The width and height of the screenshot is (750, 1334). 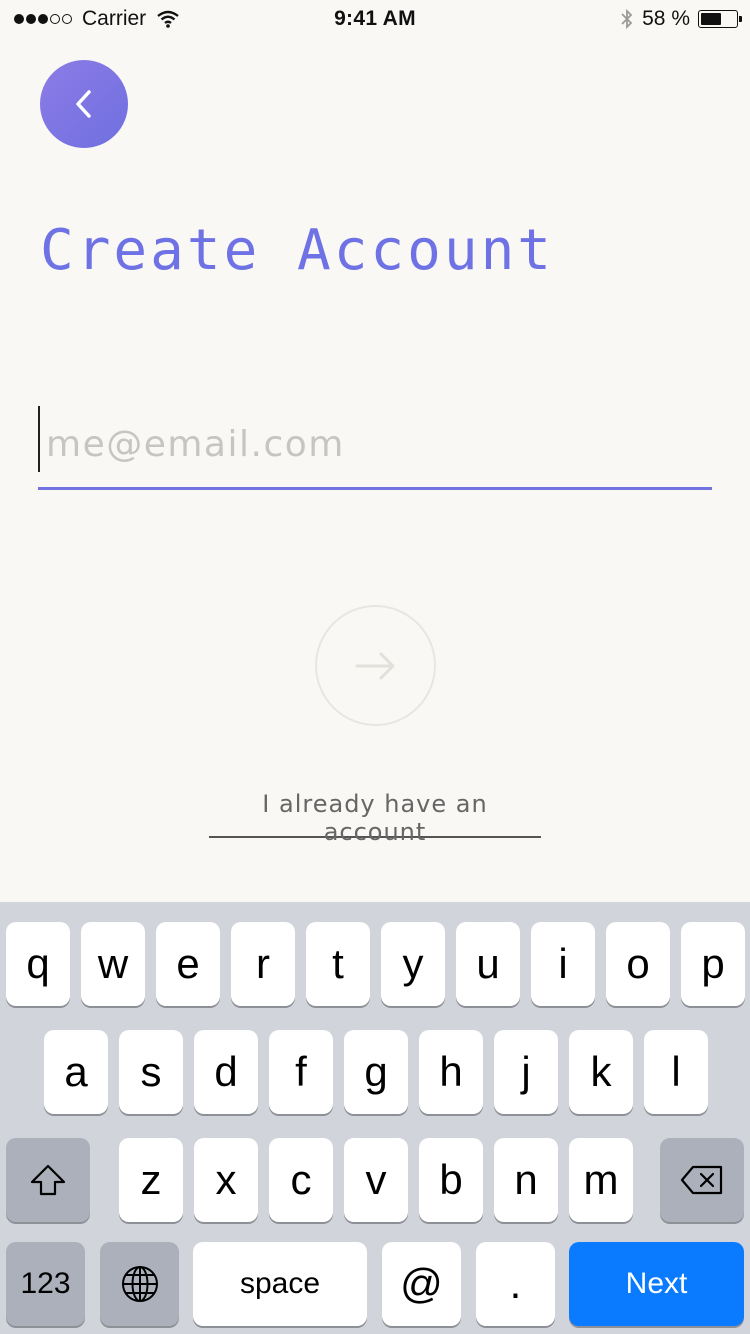 What do you see at coordinates (526, 1072) in the screenshot?
I see `key-j: j` at bounding box center [526, 1072].